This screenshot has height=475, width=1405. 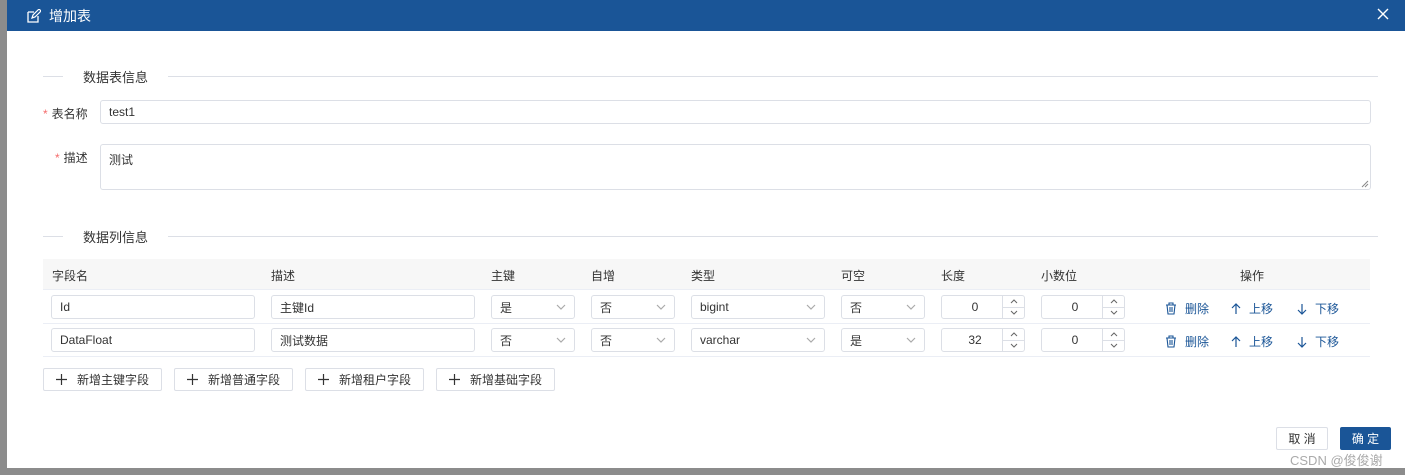 What do you see at coordinates (1302, 438) in the screenshot?
I see `cancel-button: 取 消` at bounding box center [1302, 438].